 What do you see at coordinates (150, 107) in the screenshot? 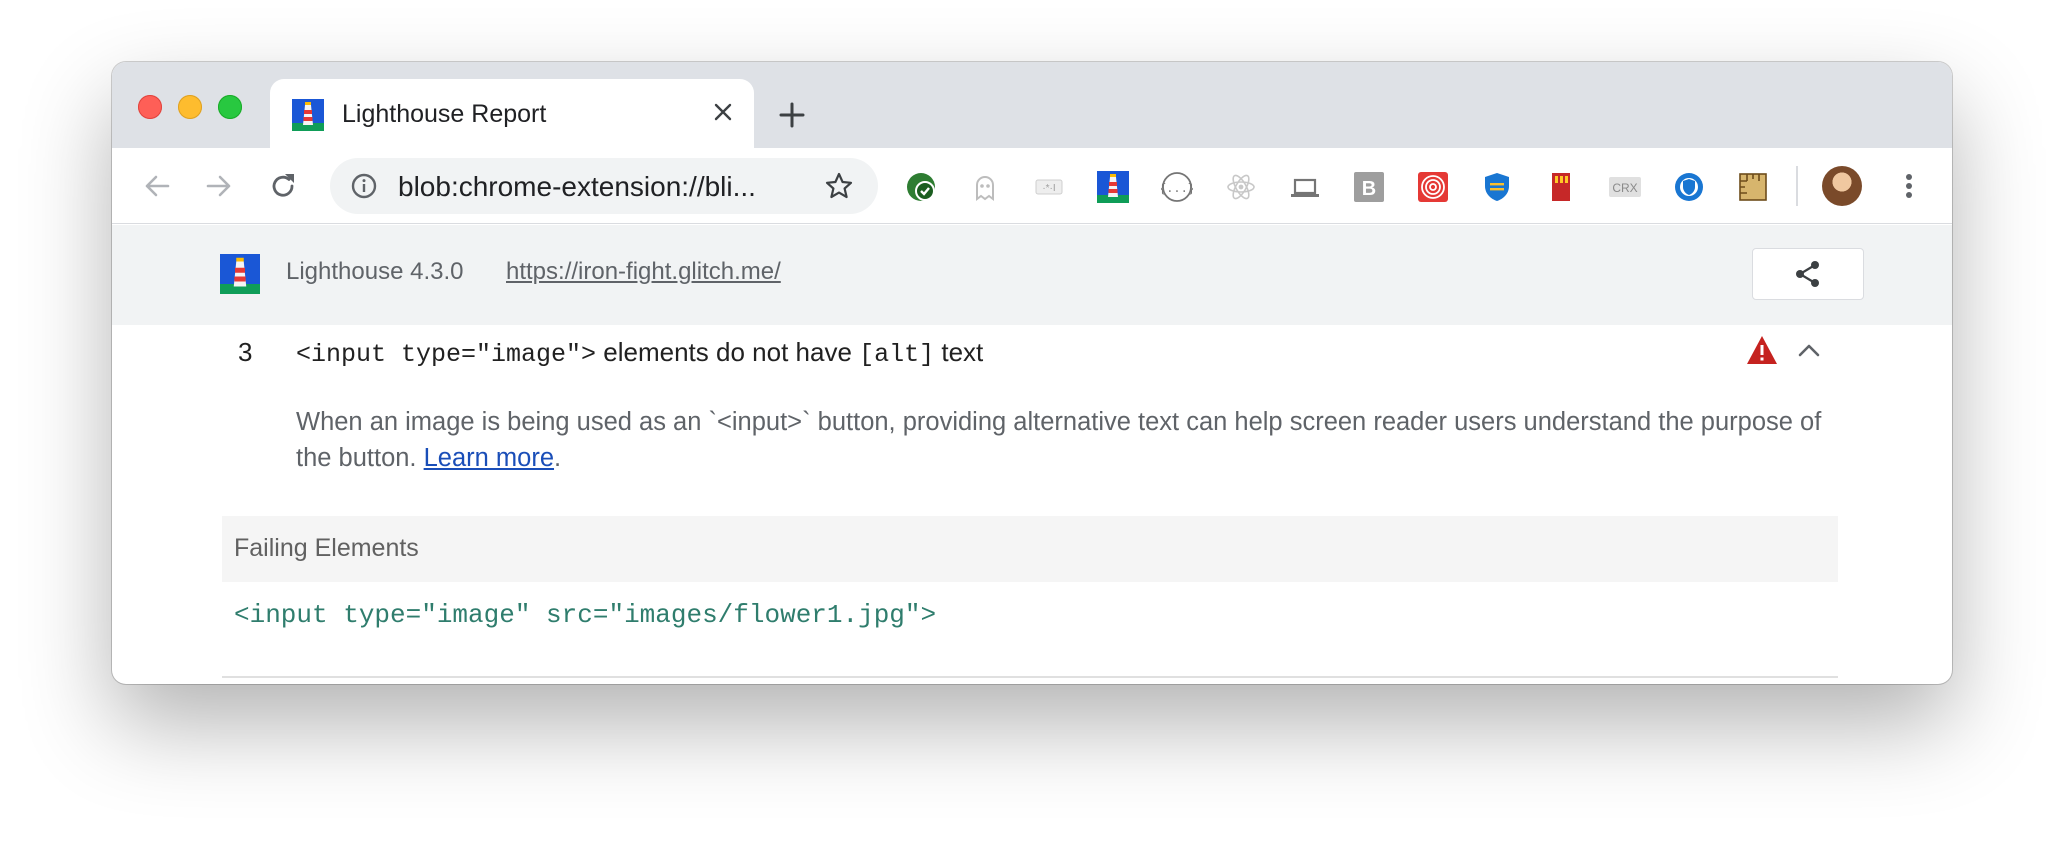
I see `close-window-button` at bounding box center [150, 107].